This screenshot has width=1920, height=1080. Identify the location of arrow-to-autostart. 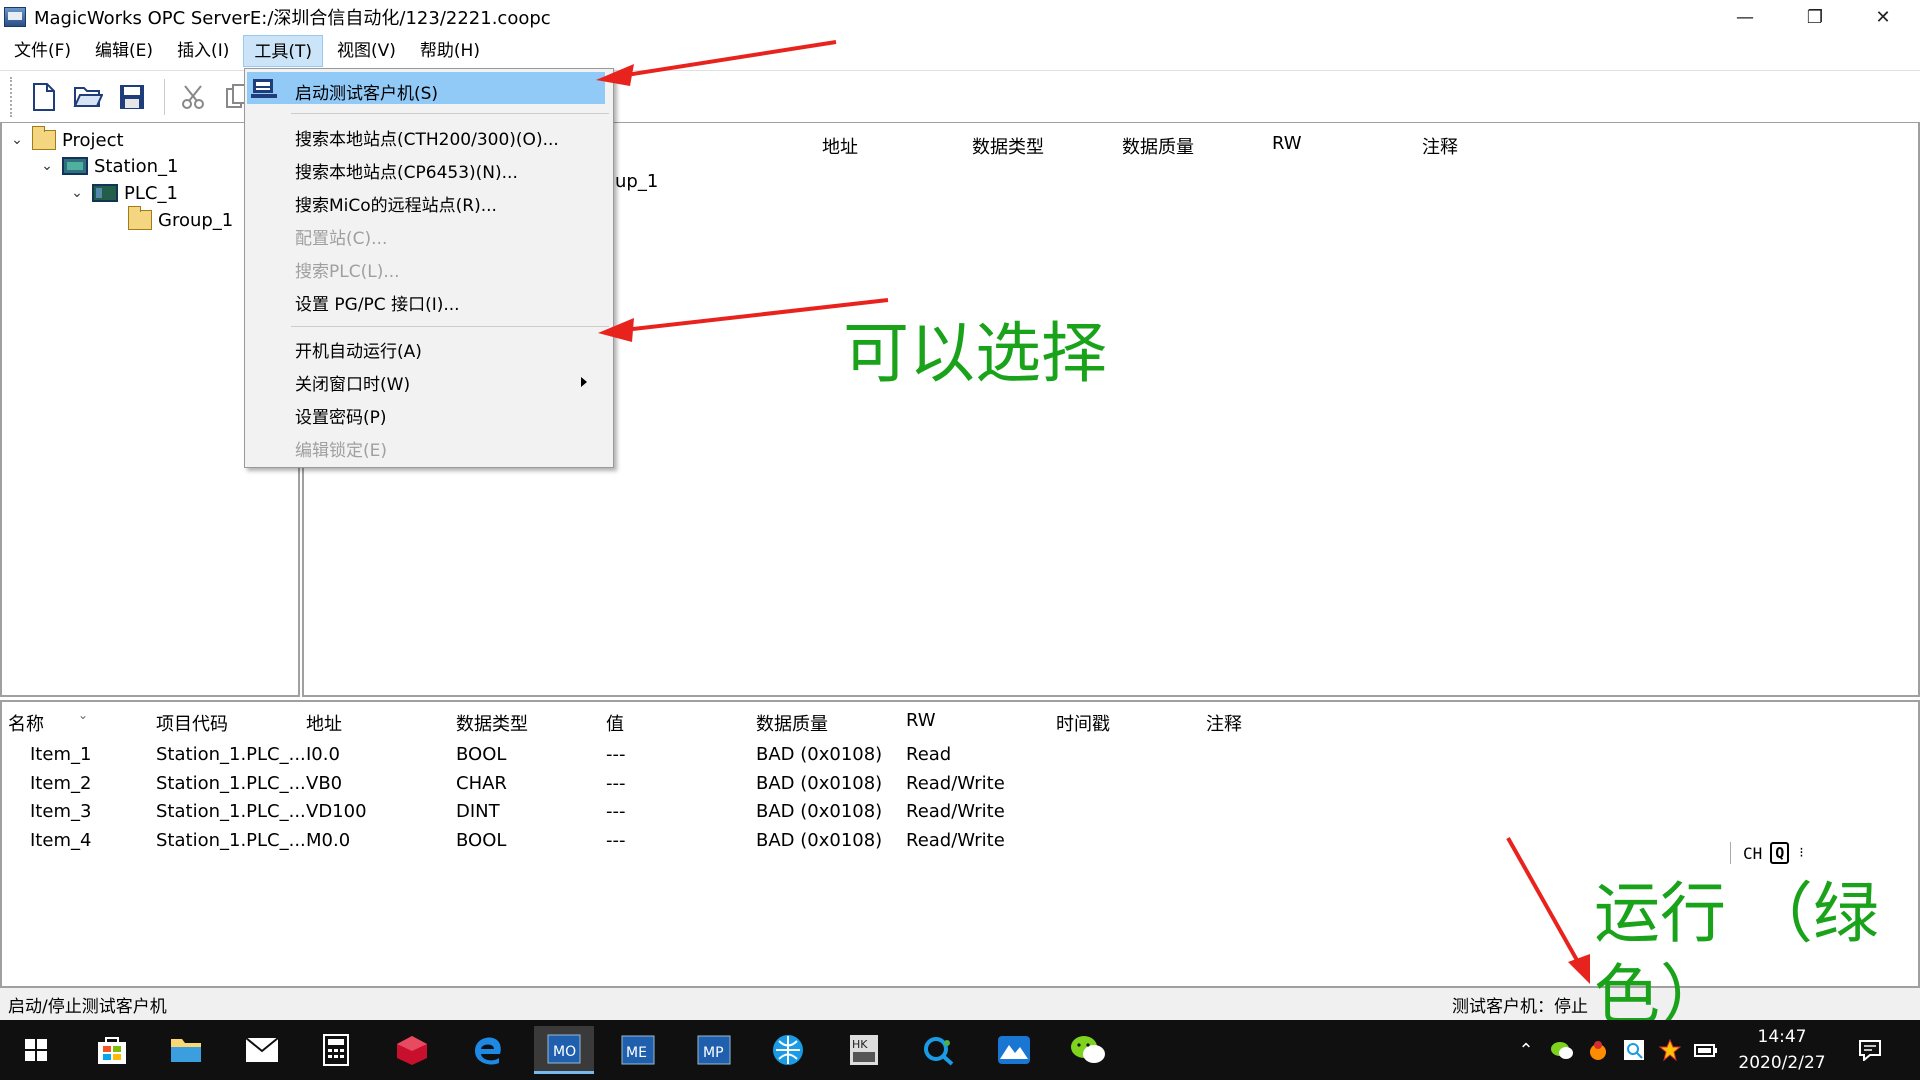
(756, 315).